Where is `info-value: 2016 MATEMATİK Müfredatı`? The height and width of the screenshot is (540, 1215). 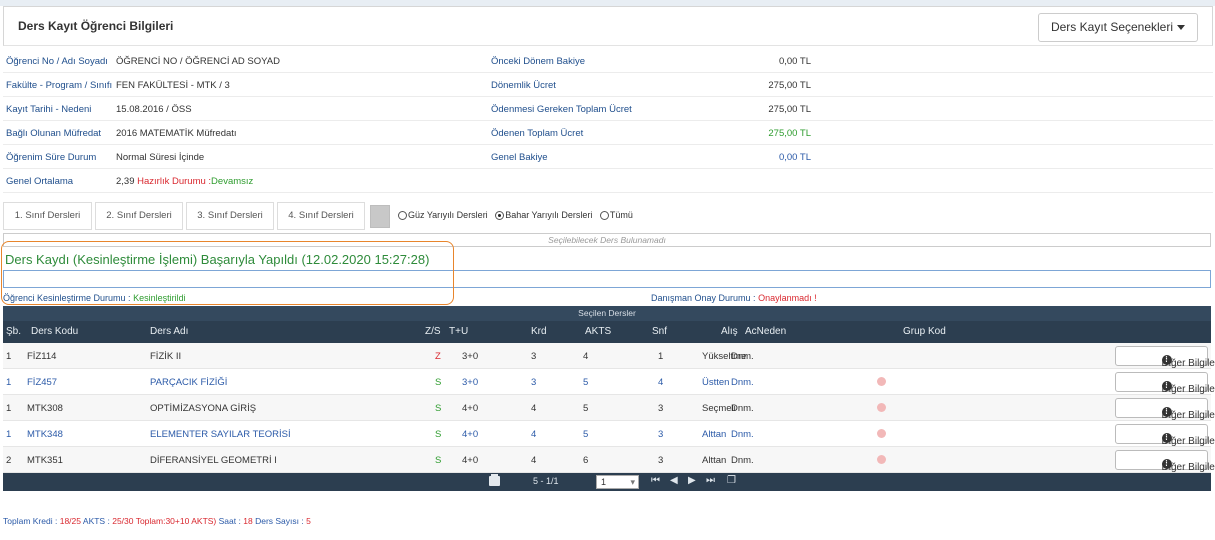 info-value: 2016 MATEMATİK Müfredatı is located at coordinates (176, 133).